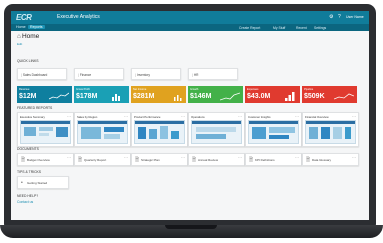  Describe the element at coordinates (265, 159) in the screenshot. I see `document-title: KPI Definitions` at that location.